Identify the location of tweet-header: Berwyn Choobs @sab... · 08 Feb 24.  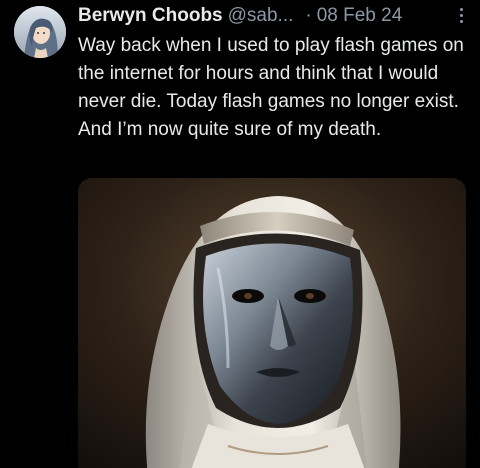
(274, 16).